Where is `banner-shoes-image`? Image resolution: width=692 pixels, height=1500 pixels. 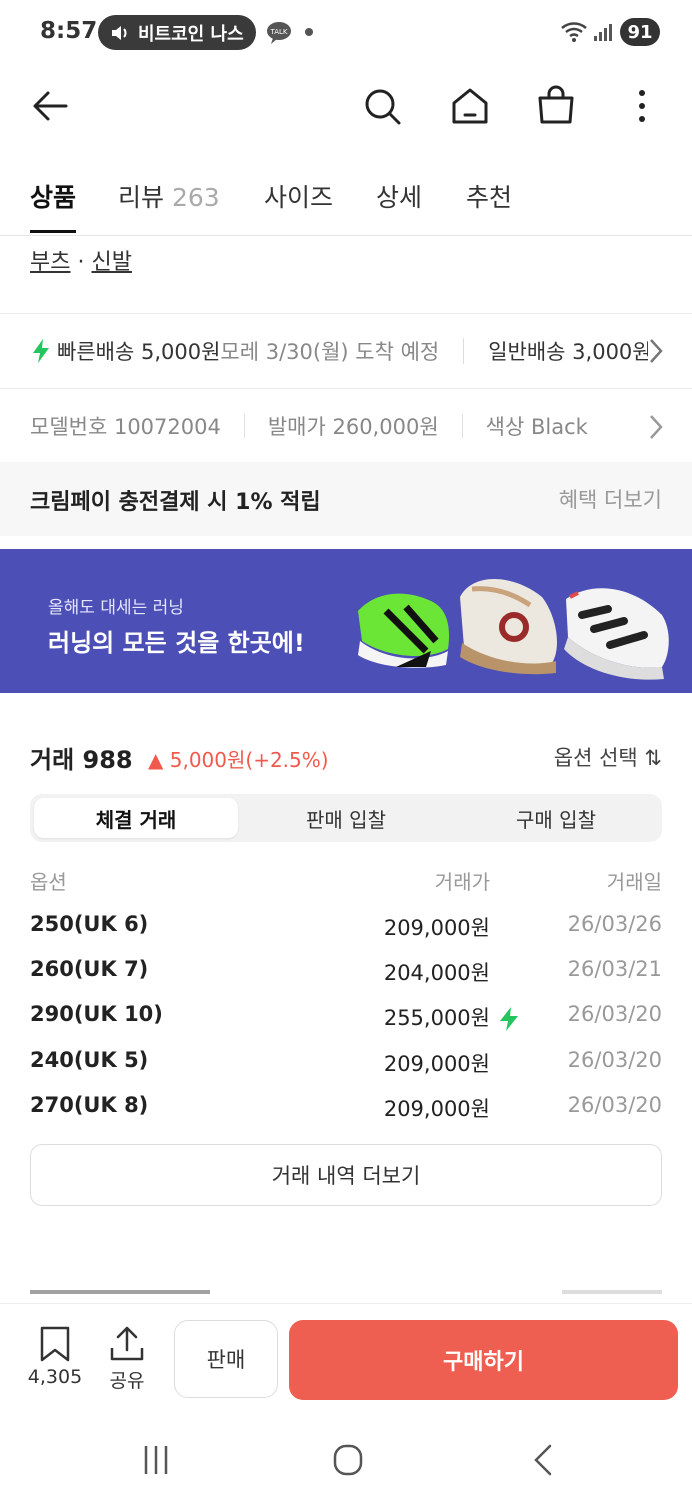
banner-shoes-image is located at coordinates (513, 629).